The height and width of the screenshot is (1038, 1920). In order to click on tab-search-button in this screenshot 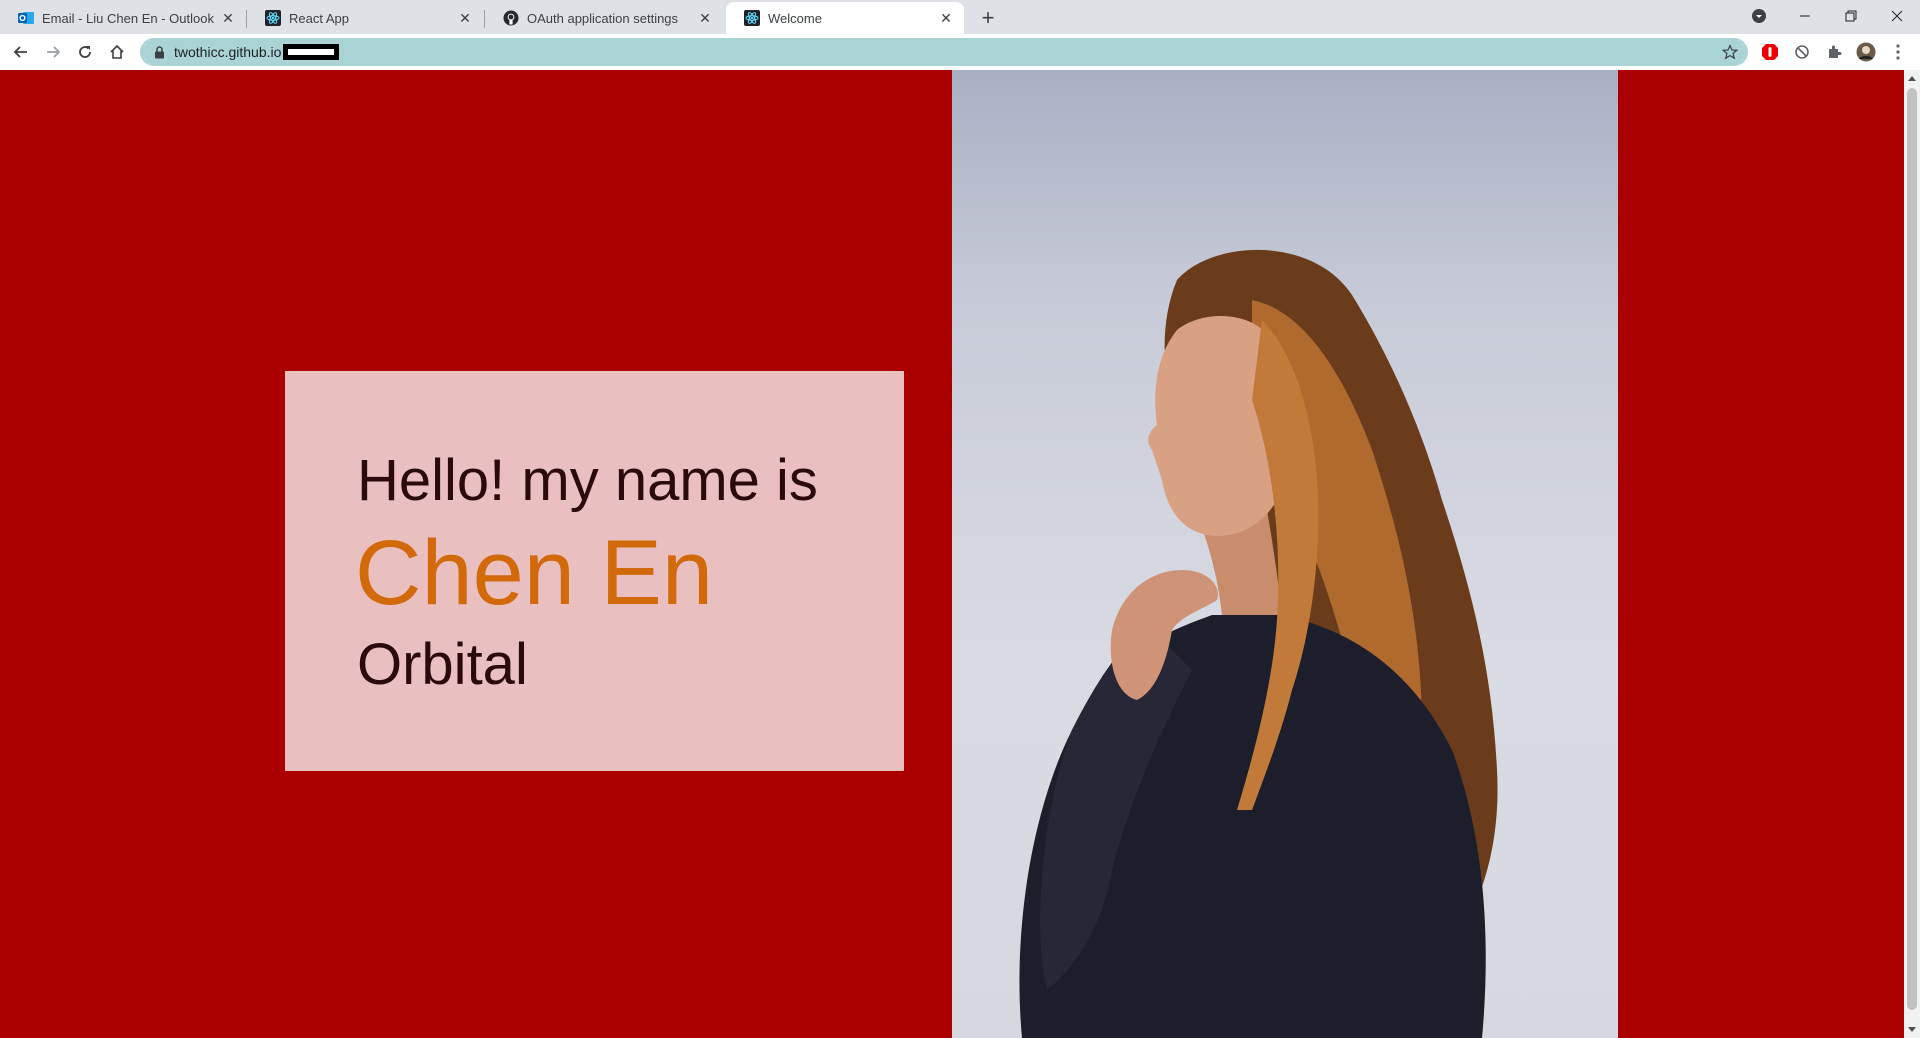, I will do `click(1759, 16)`.